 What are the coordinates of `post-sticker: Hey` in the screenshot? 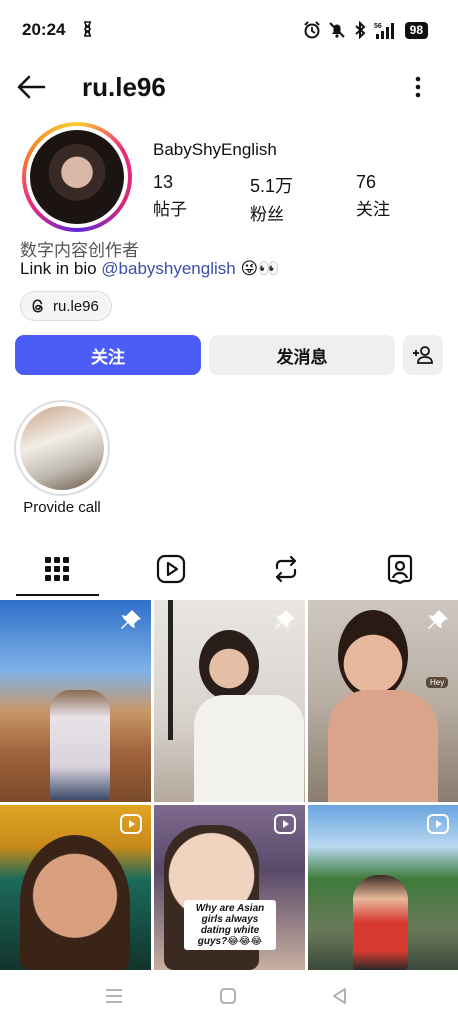 It's located at (437, 682).